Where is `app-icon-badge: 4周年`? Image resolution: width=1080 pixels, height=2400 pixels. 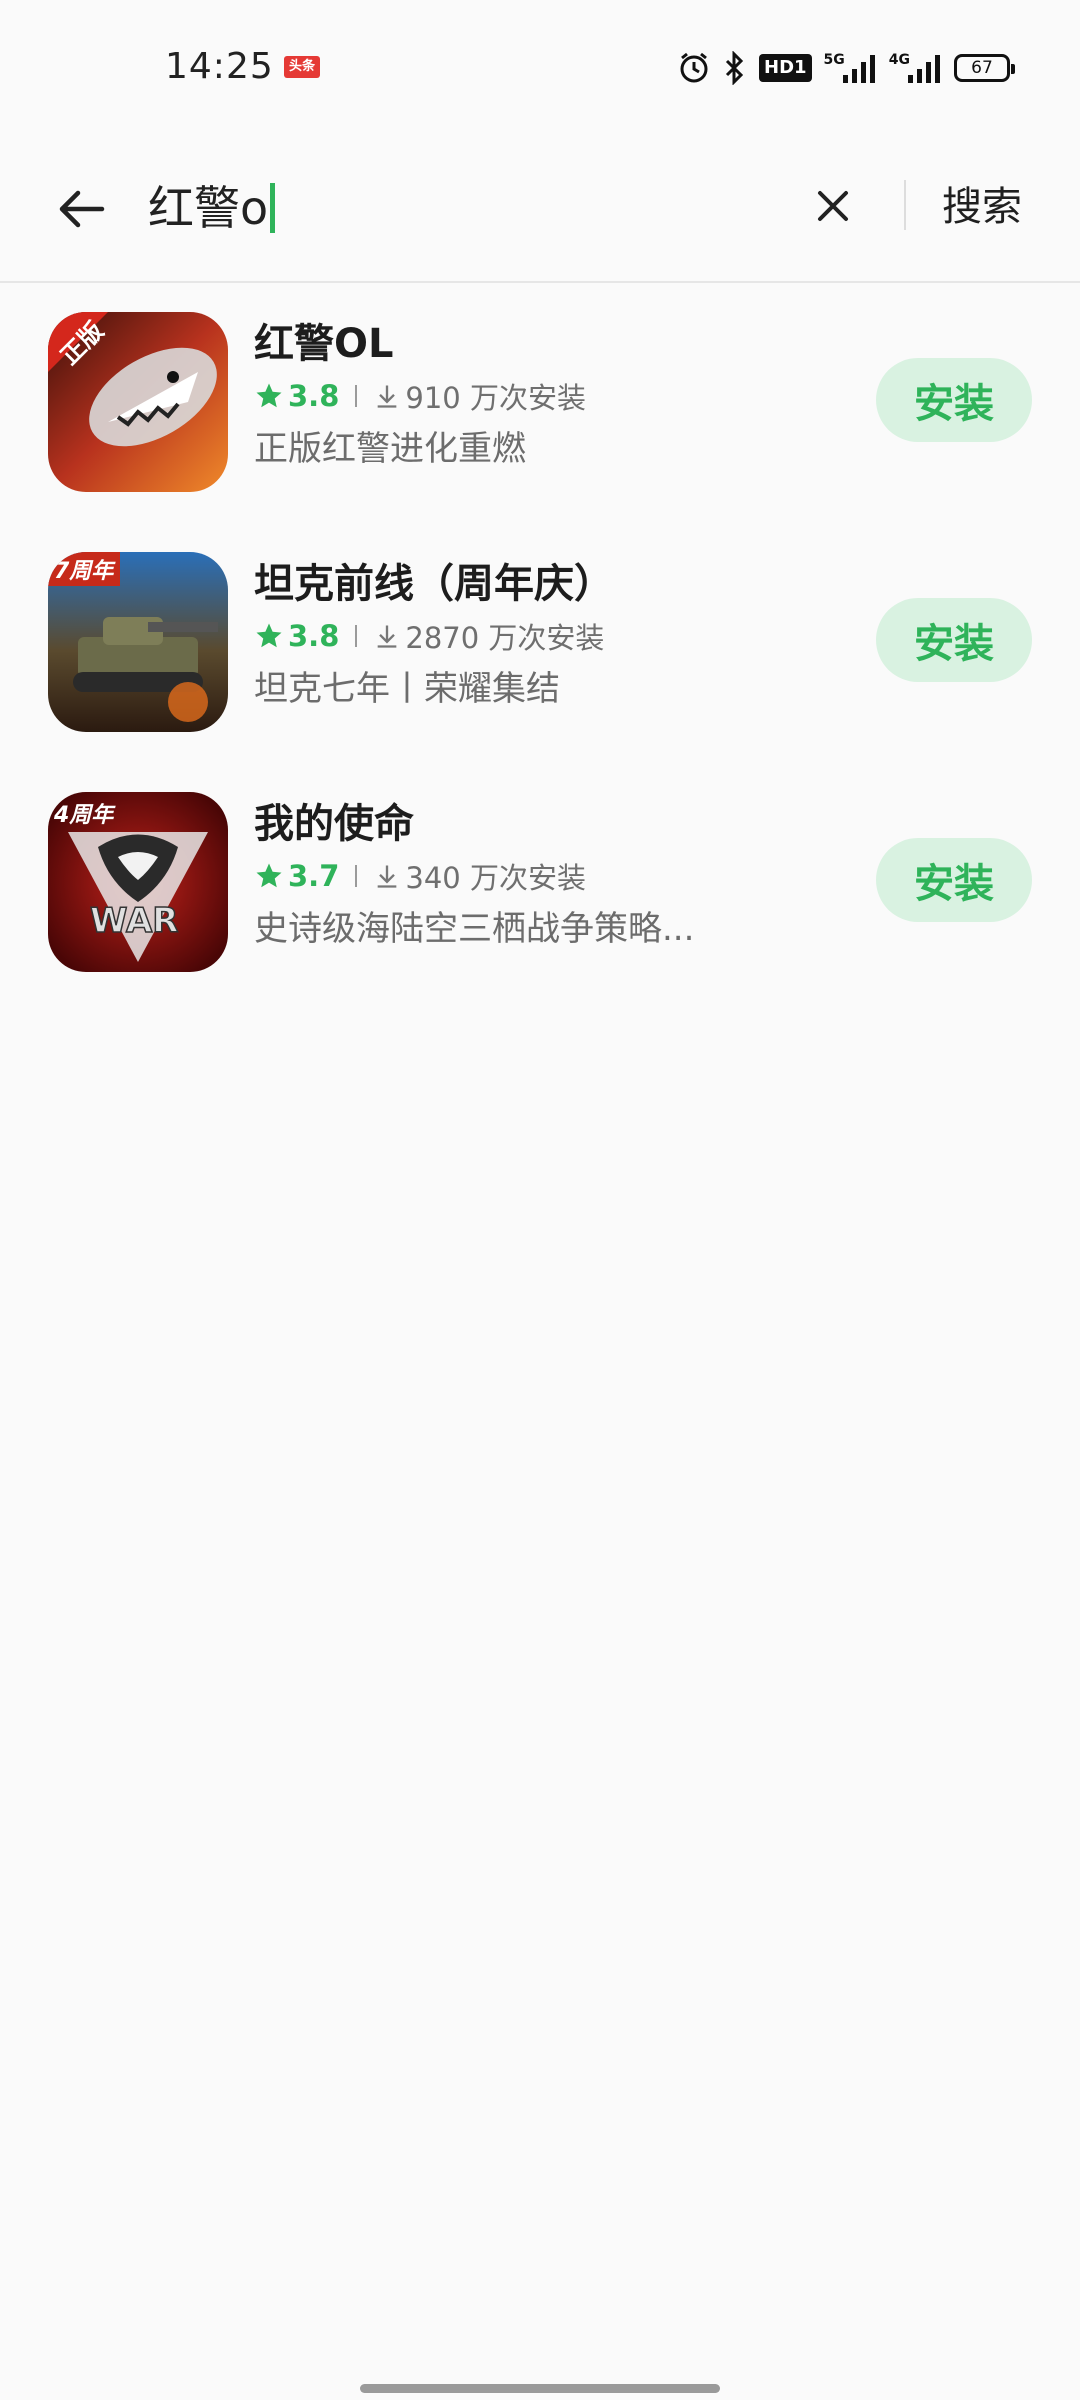
app-icon-badge: 4周年 is located at coordinates (84, 815).